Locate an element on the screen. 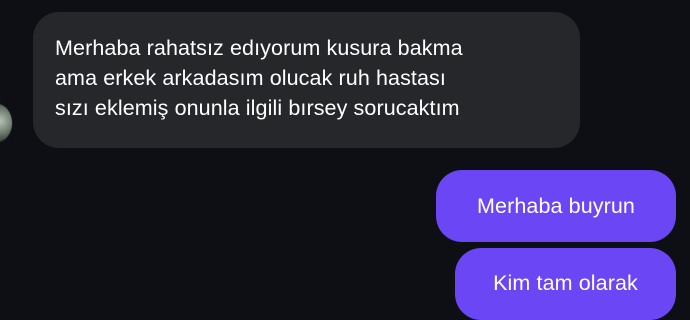 Image resolution: width=690 pixels, height=320 pixels. sender-avatar is located at coordinates (6, 123).